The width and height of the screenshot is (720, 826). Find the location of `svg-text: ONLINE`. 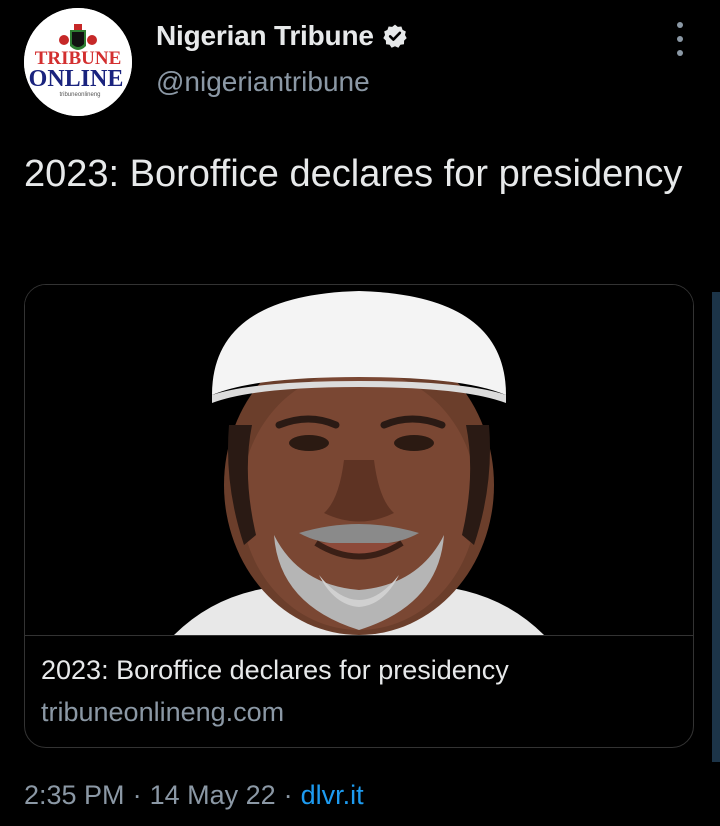

svg-text: ONLINE is located at coordinates (76, 79).